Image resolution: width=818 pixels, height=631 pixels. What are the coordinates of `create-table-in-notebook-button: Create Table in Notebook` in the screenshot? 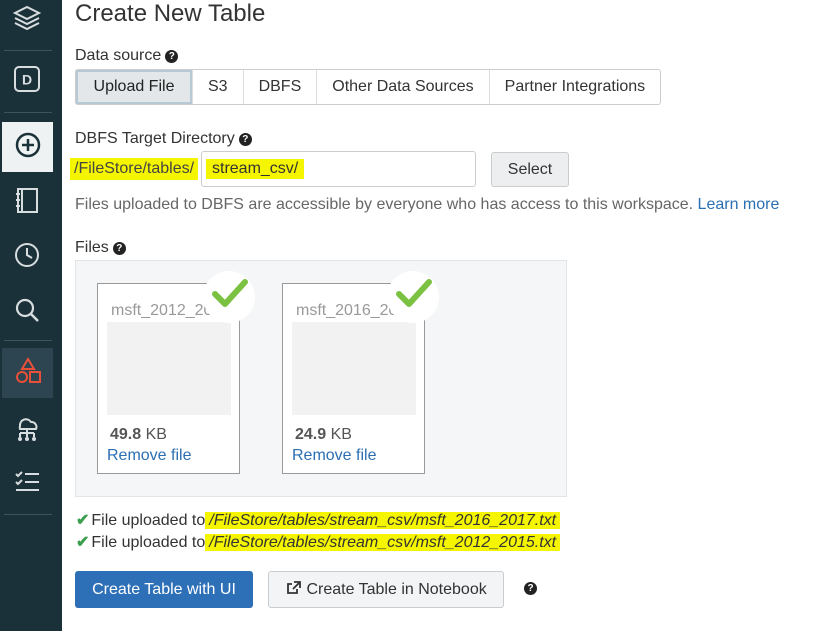 It's located at (386, 589).